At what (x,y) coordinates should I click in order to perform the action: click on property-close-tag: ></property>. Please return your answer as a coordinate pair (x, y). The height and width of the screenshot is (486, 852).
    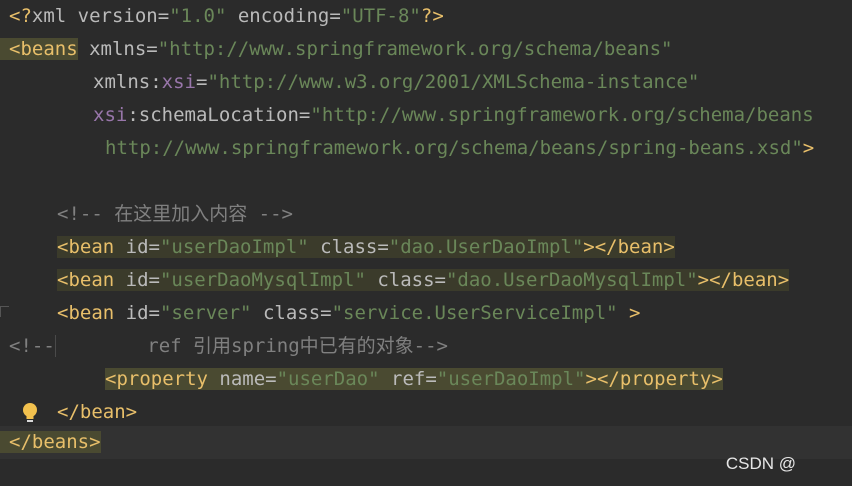
    Looking at the image, I should click on (654, 379).